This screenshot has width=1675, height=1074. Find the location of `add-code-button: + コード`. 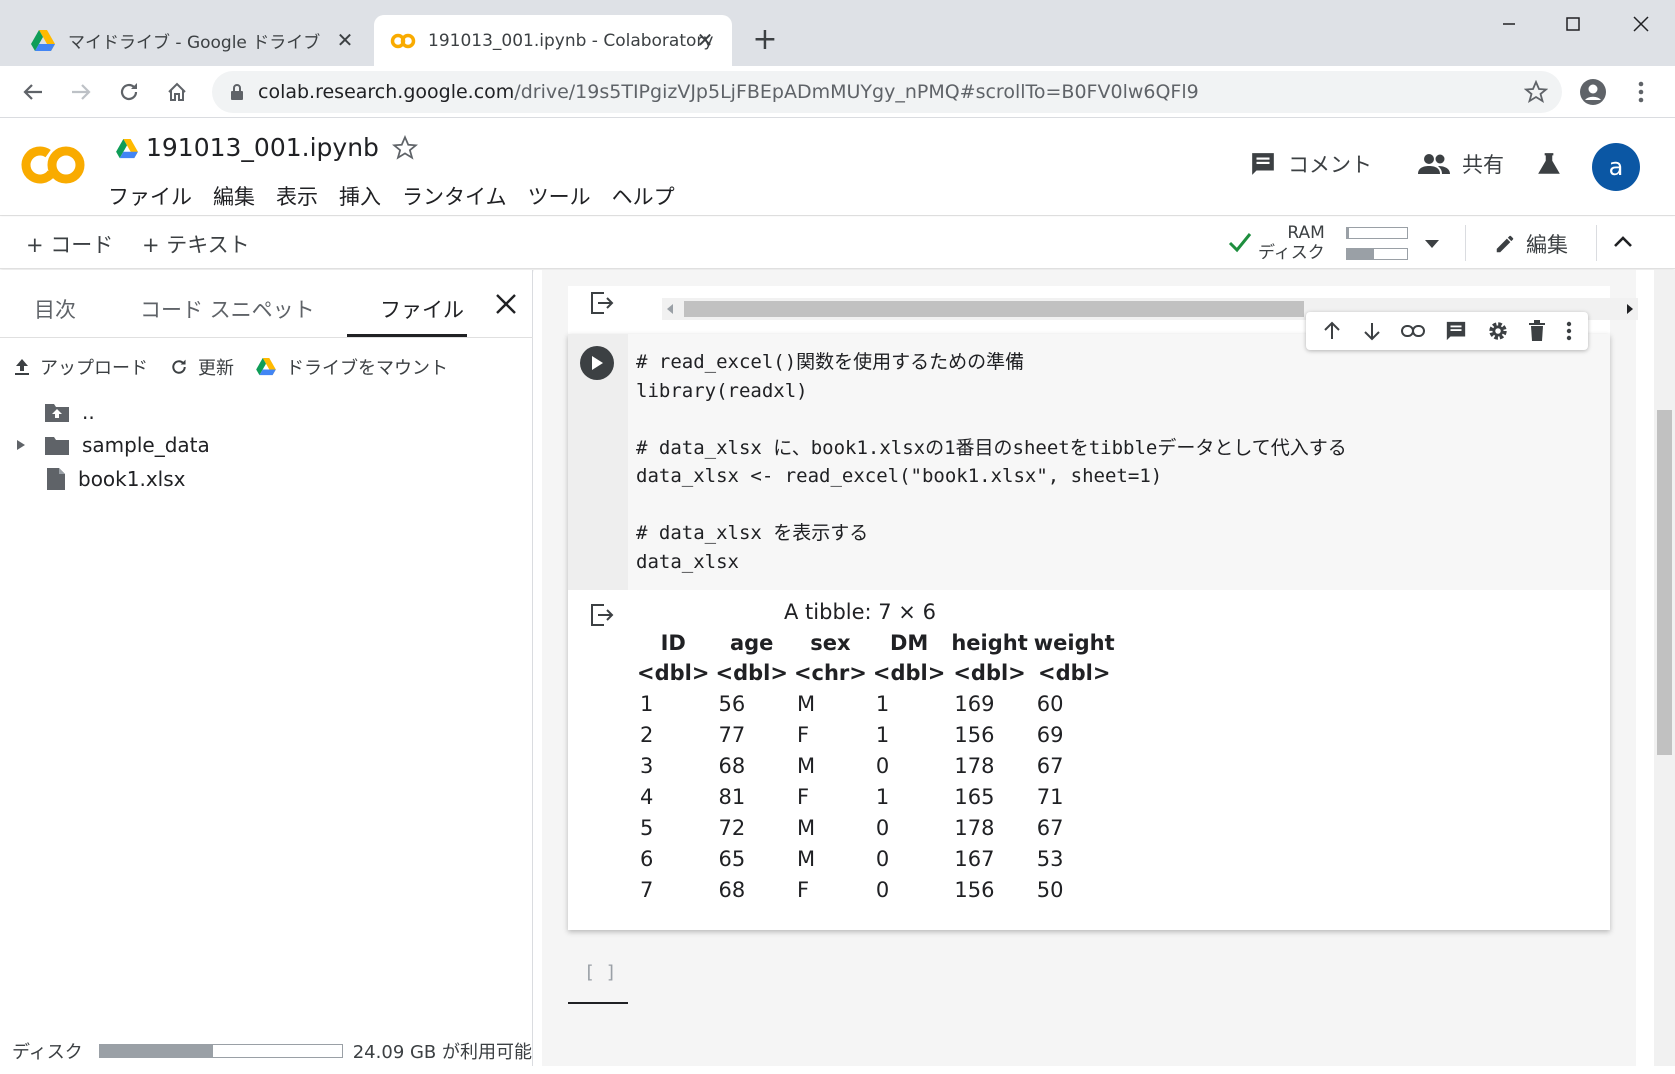

add-code-button: + コード is located at coordinates (69, 244).